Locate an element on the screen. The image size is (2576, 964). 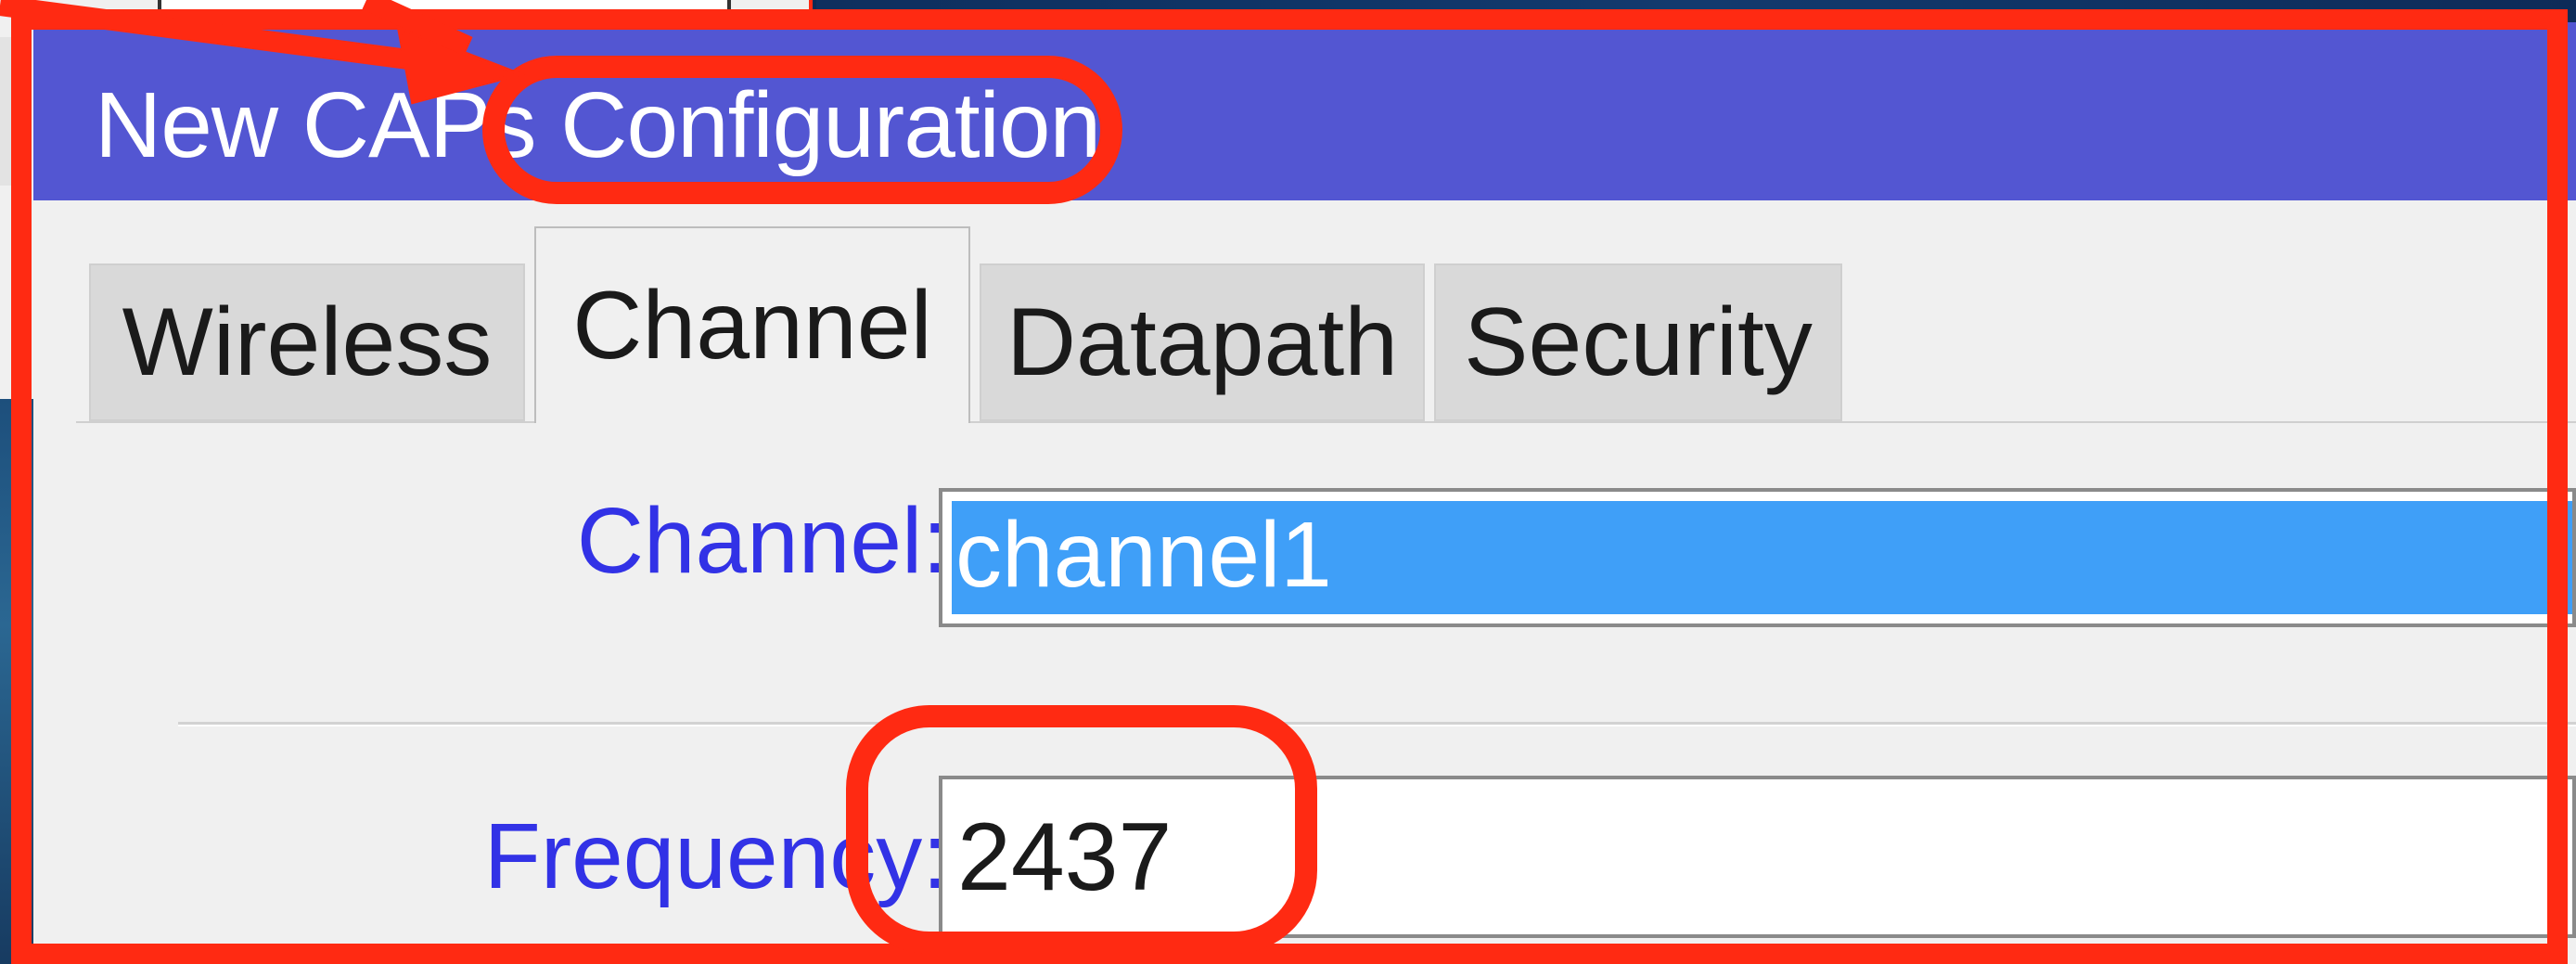
tab-security: Security is located at coordinates (1638, 342).